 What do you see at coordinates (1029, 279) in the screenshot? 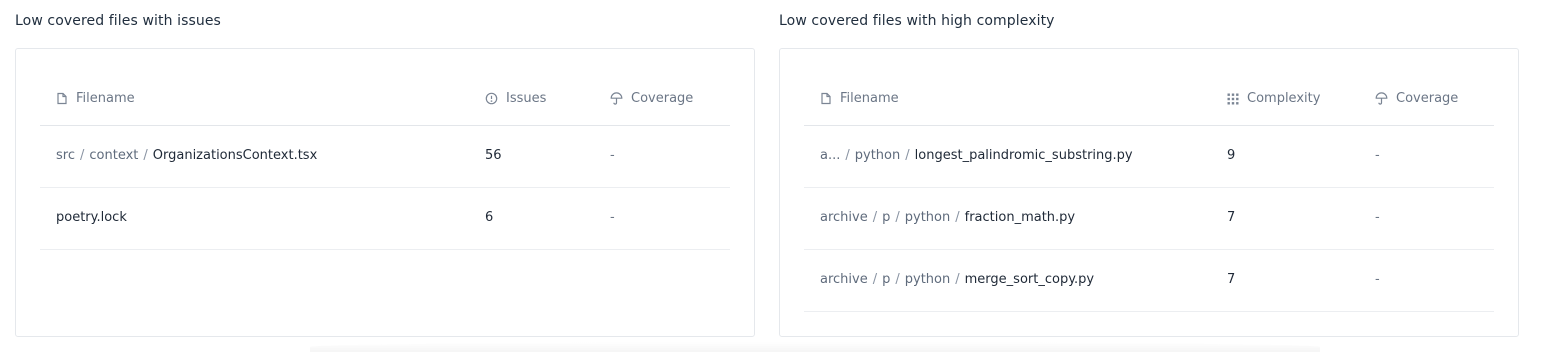
I see `file-name-link: merge_sort_copy.py` at bounding box center [1029, 279].